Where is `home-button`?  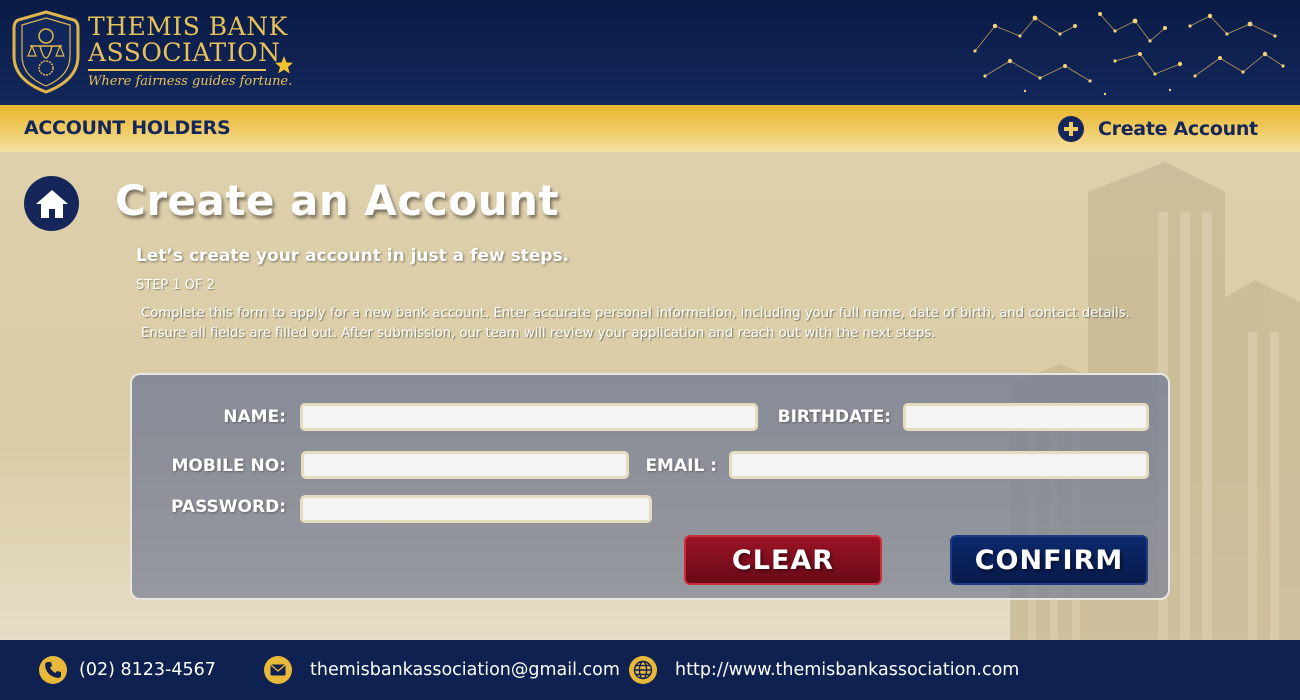 home-button is located at coordinates (51, 203).